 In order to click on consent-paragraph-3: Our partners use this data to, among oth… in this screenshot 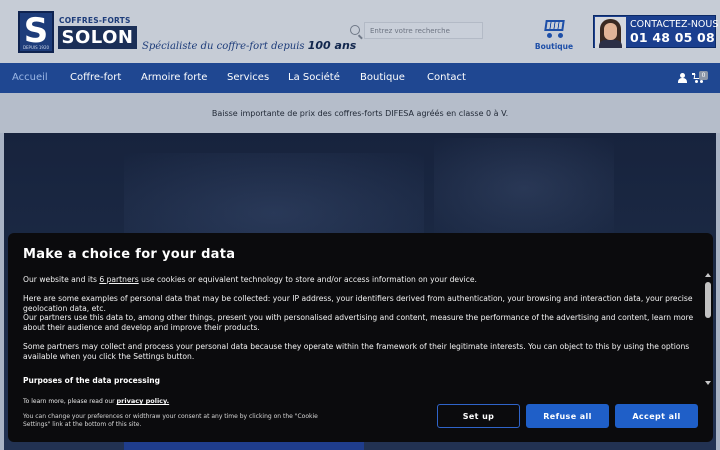, I will do `click(358, 322)`.